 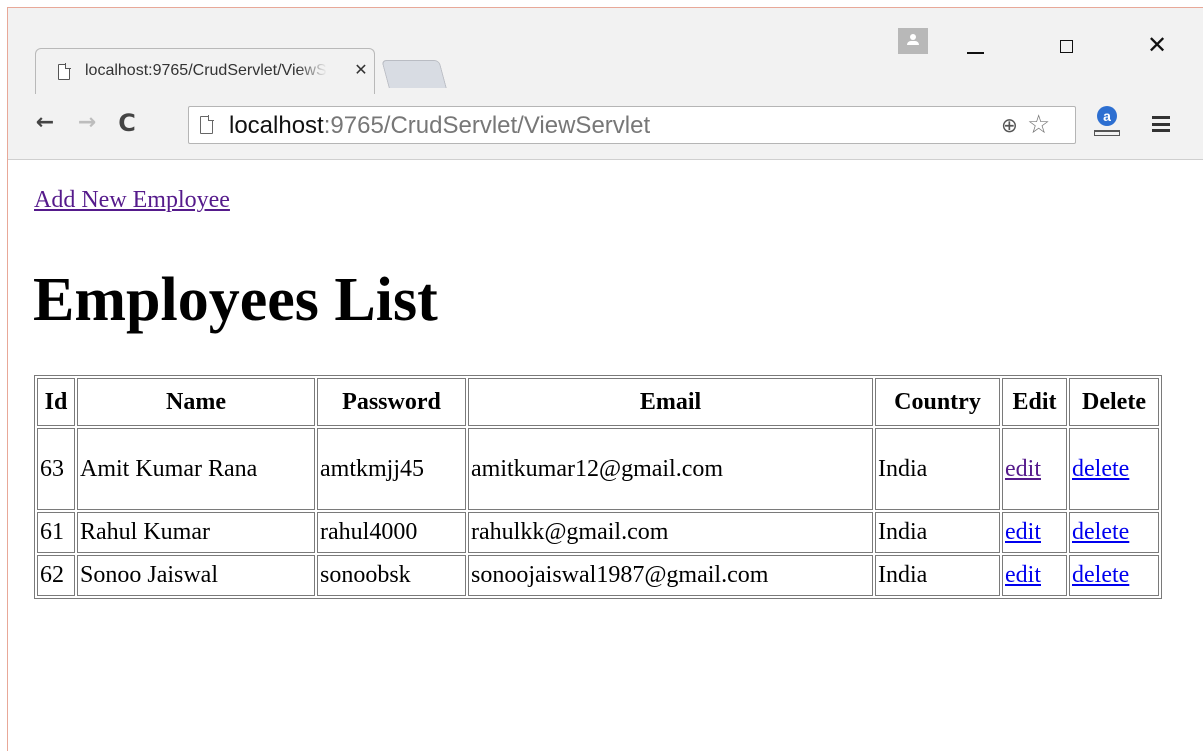 I want to click on header-id: Id, so click(x=56, y=402).